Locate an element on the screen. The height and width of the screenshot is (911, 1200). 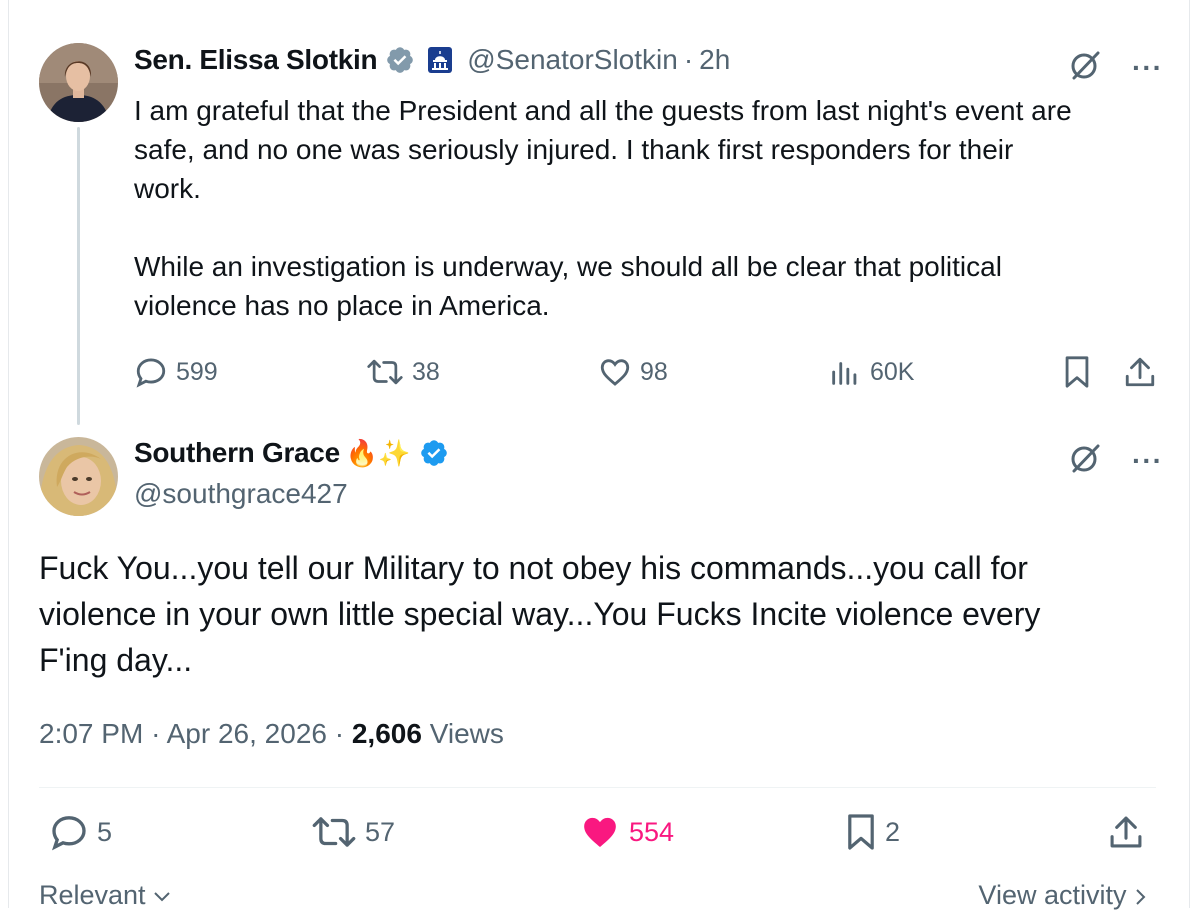
slotkin-stats-row: 599 38 98 60K is located at coordinates (646, 375).